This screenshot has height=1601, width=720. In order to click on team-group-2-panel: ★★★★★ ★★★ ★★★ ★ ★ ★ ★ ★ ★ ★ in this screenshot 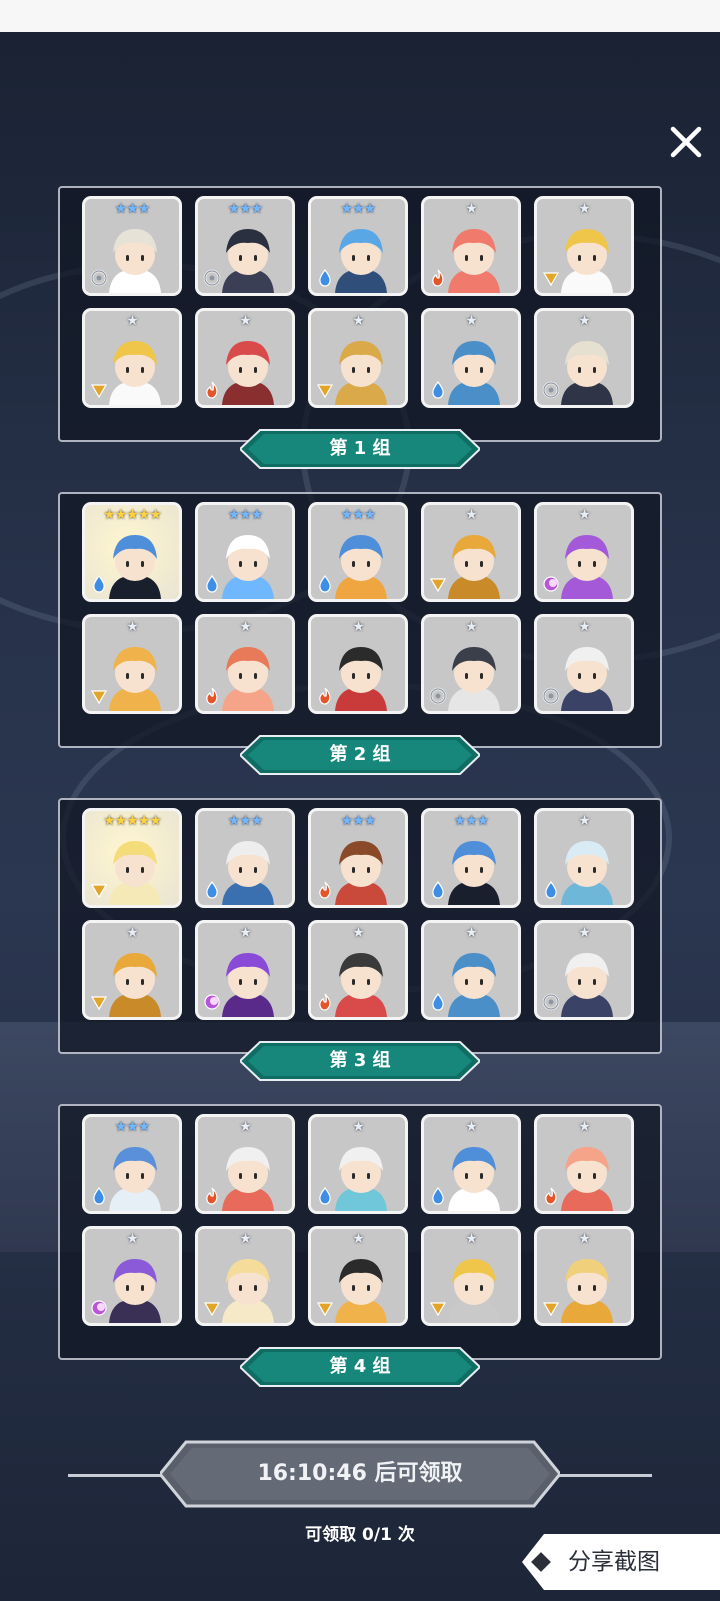, I will do `click(360, 620)`.